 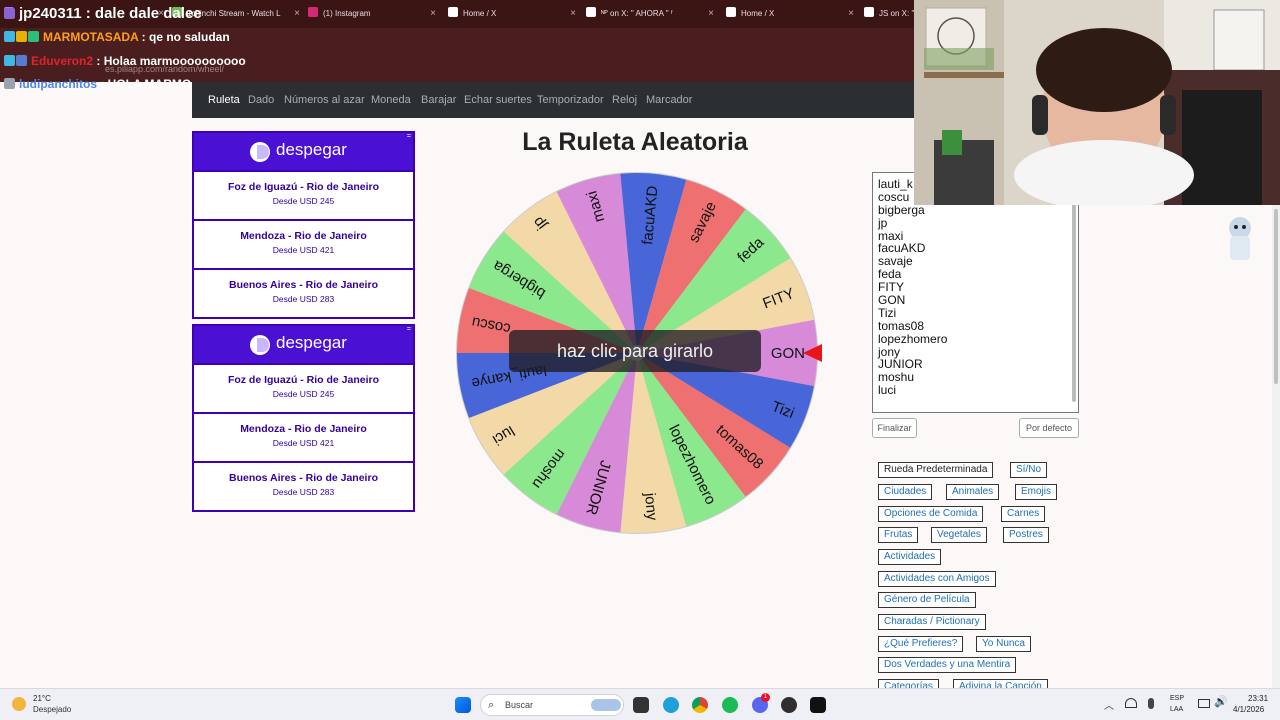 What do you see at coordinates (1177, 698) in the screenshot?
I see `language-indicator: ESP` at bounding box center [1177, 698].